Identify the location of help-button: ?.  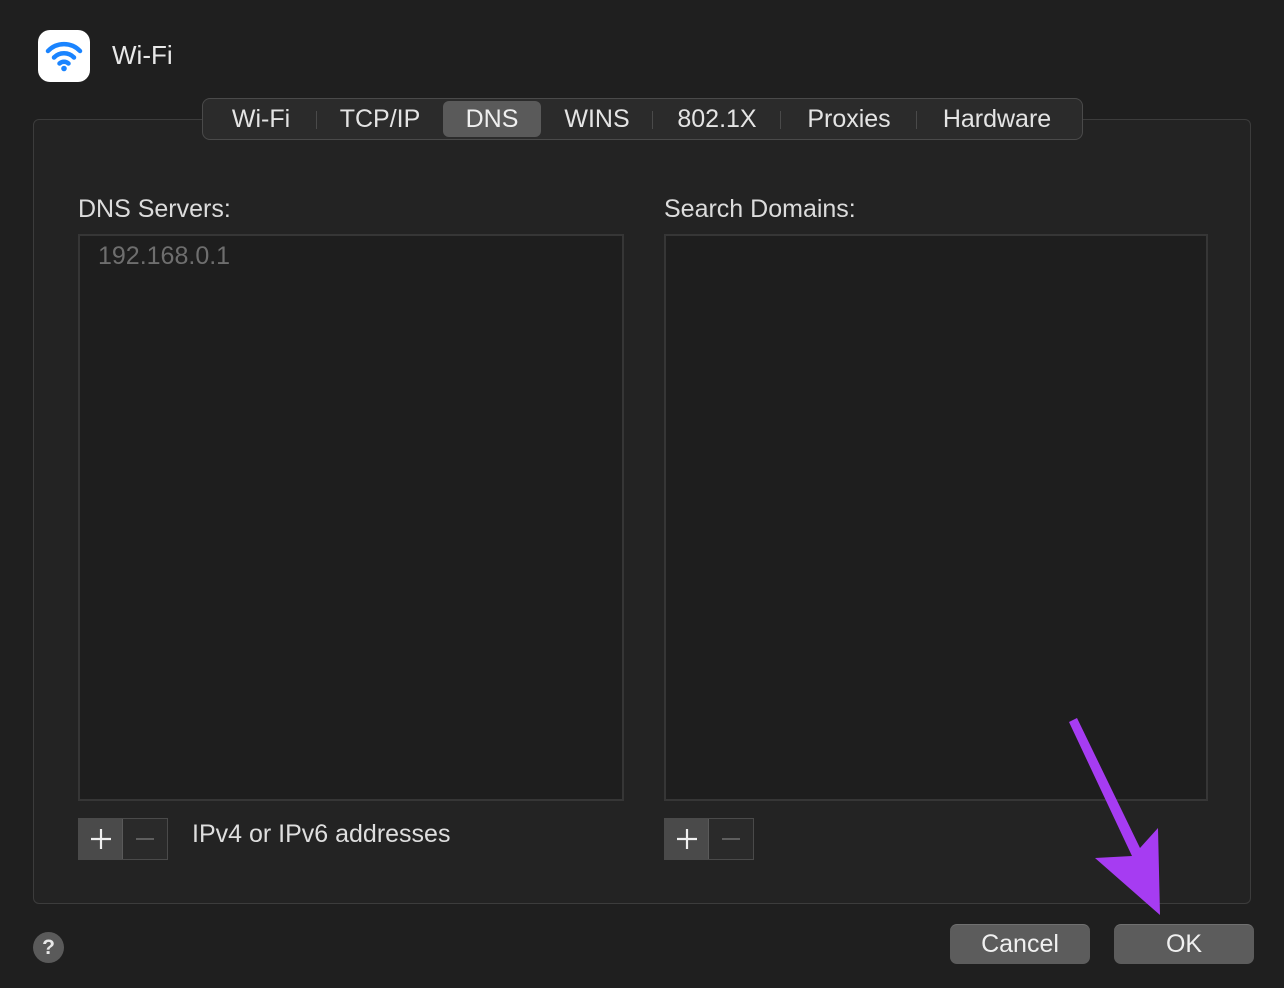
(48, 947).